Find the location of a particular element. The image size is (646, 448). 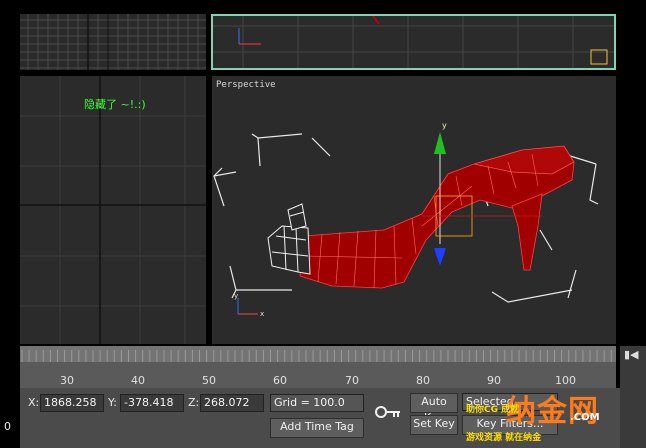

track-tick-label: 40 is located at coordinates (138, 380).